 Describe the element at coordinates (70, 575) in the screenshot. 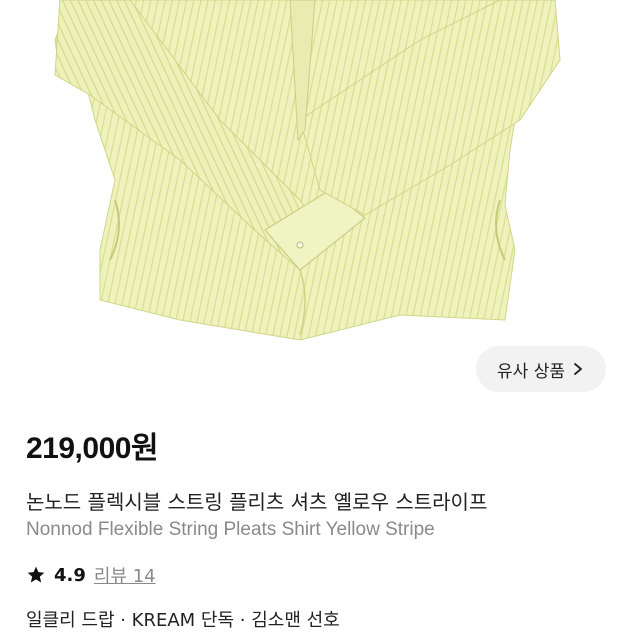

I see `rating-value: 4.9` at that location.